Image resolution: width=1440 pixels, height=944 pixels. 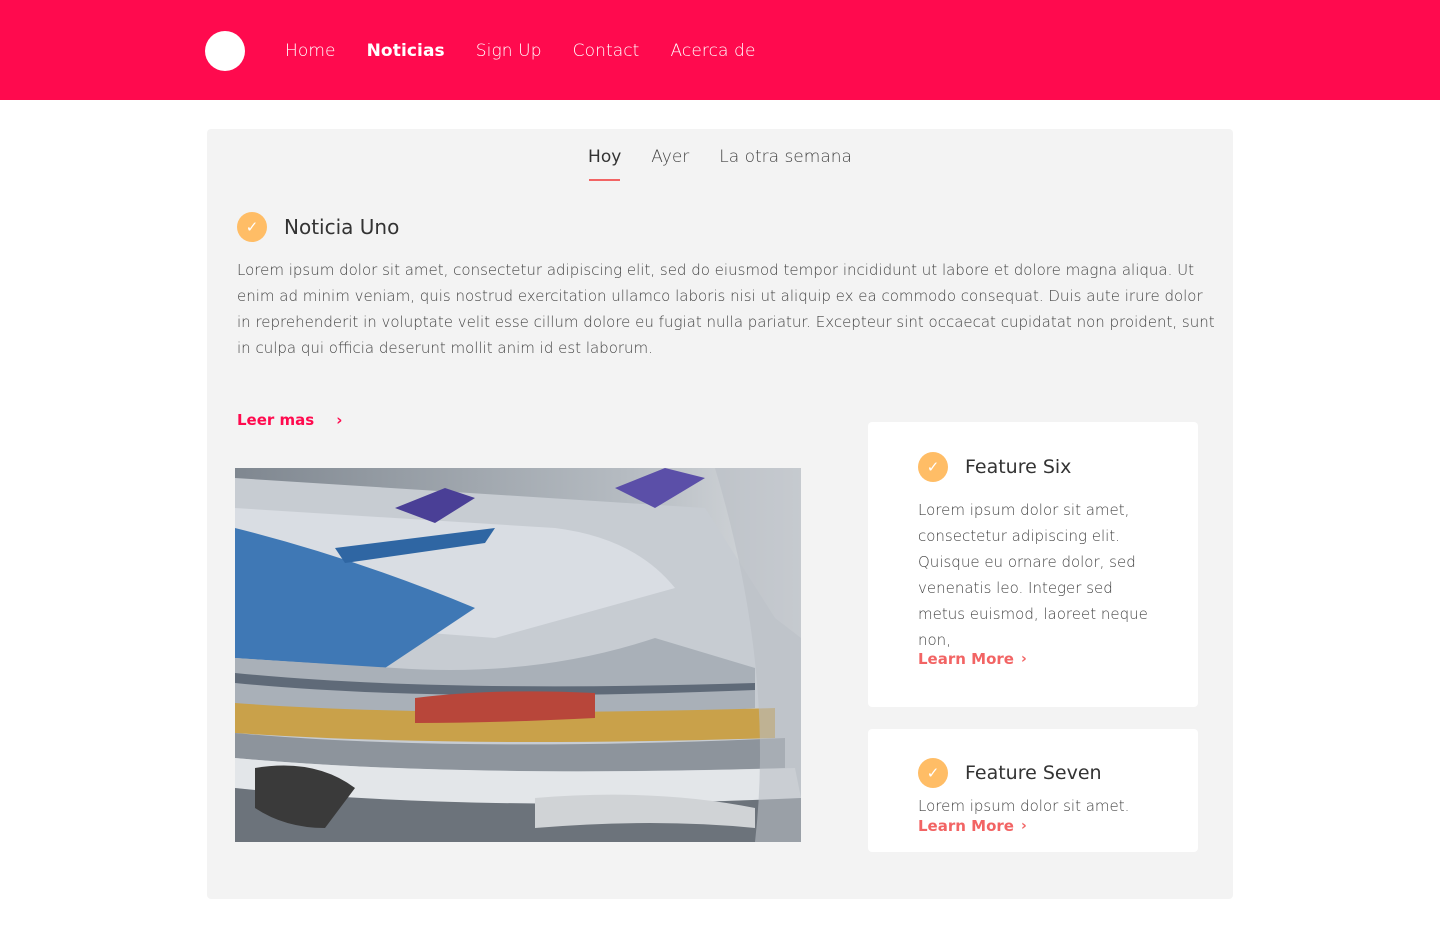 I want to click on feature-seven-learn-more: Learn More ›, so click(x=972, y=826).